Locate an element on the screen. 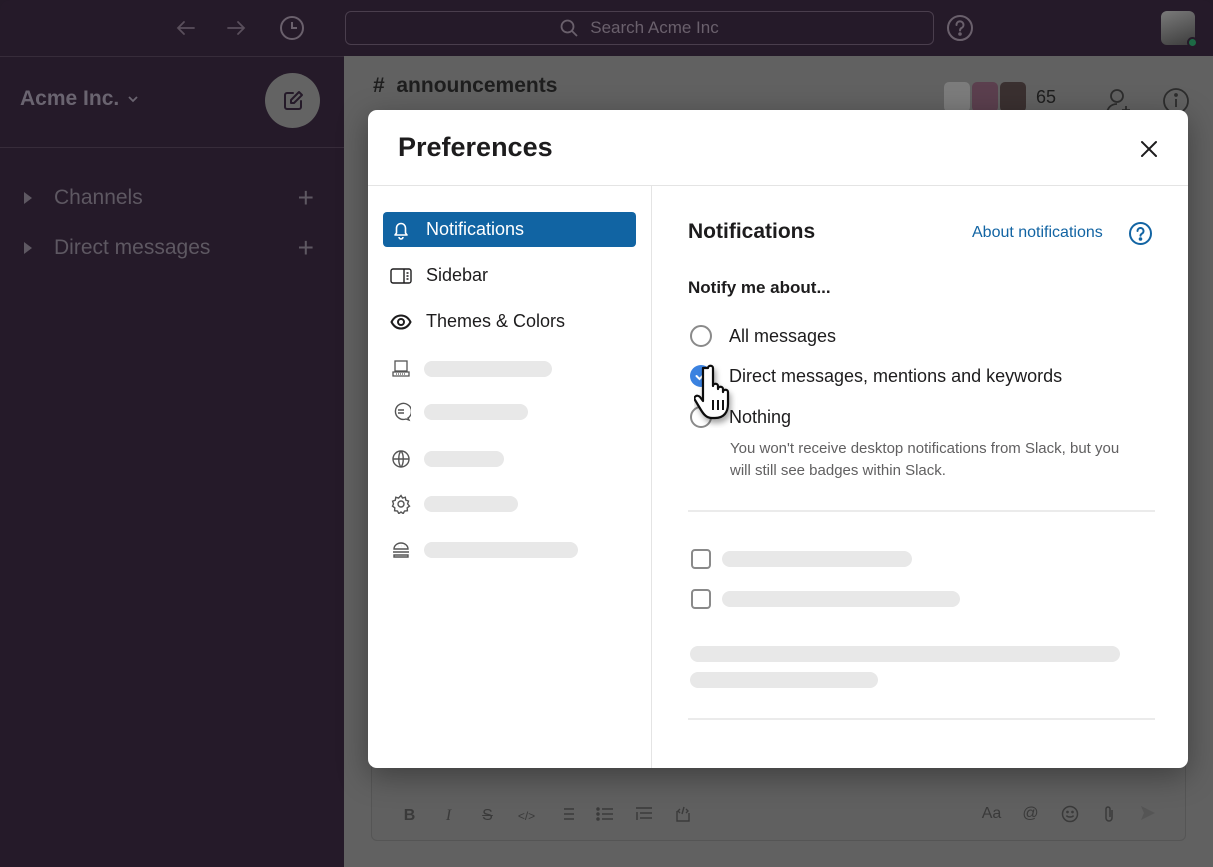 This screenshot has width=1213, height=867. radio-button-checked is located at coordinates (701, 376).